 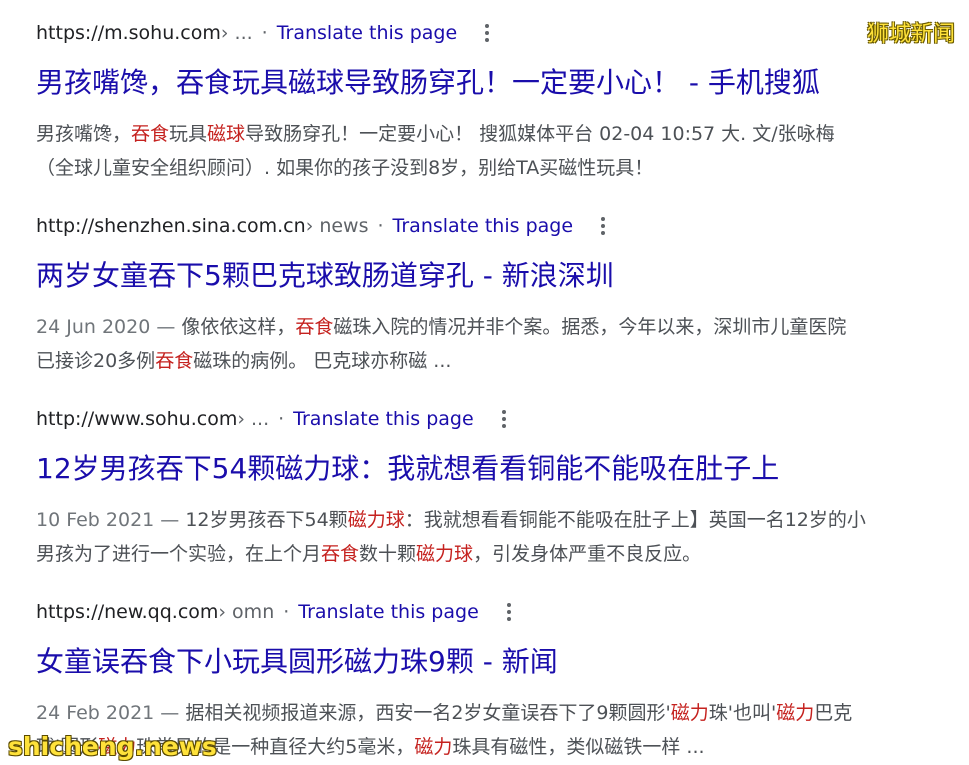 I want to click on result-title-link: 女童误吞食下小玩具圆形磁力珠9颗 - 新闻, so click(x=297, y=662).